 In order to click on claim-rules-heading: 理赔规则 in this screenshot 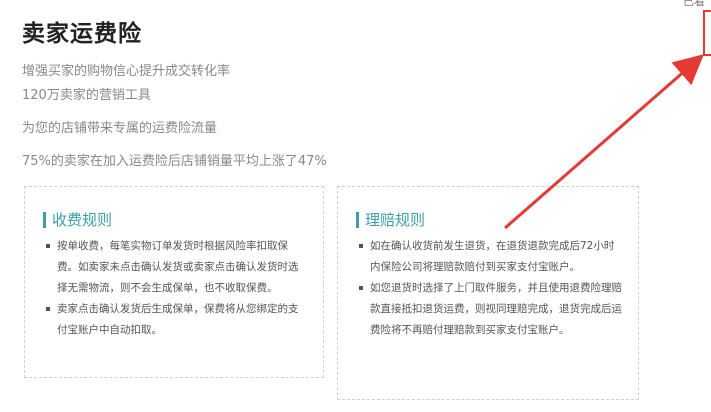, I will do `click(489, 219)`.